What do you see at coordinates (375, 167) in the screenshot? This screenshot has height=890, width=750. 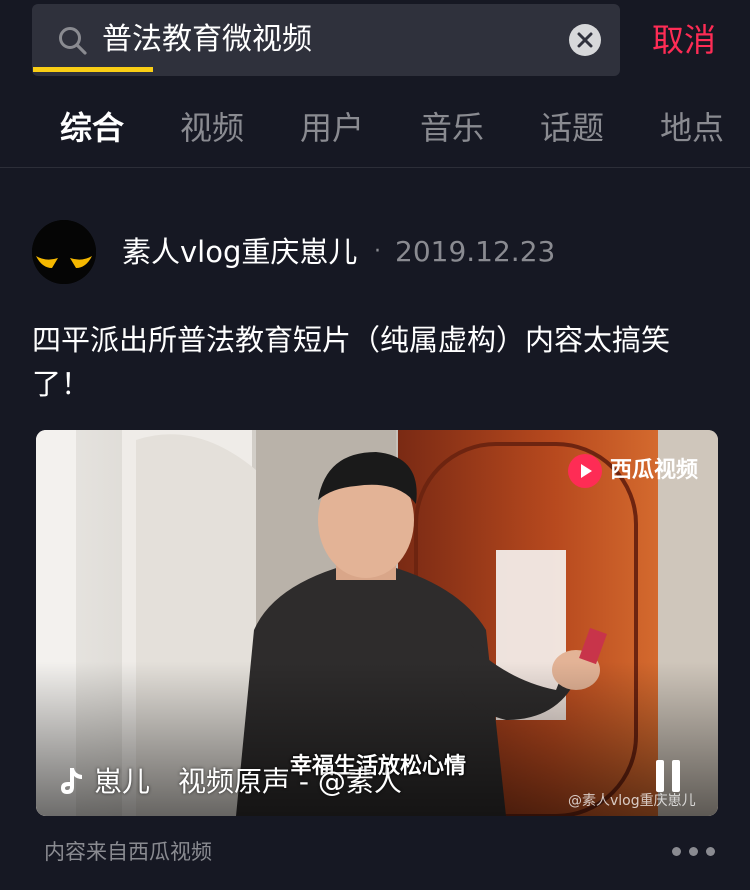 I see `tabs-divider` at bounding box center [375, 167].